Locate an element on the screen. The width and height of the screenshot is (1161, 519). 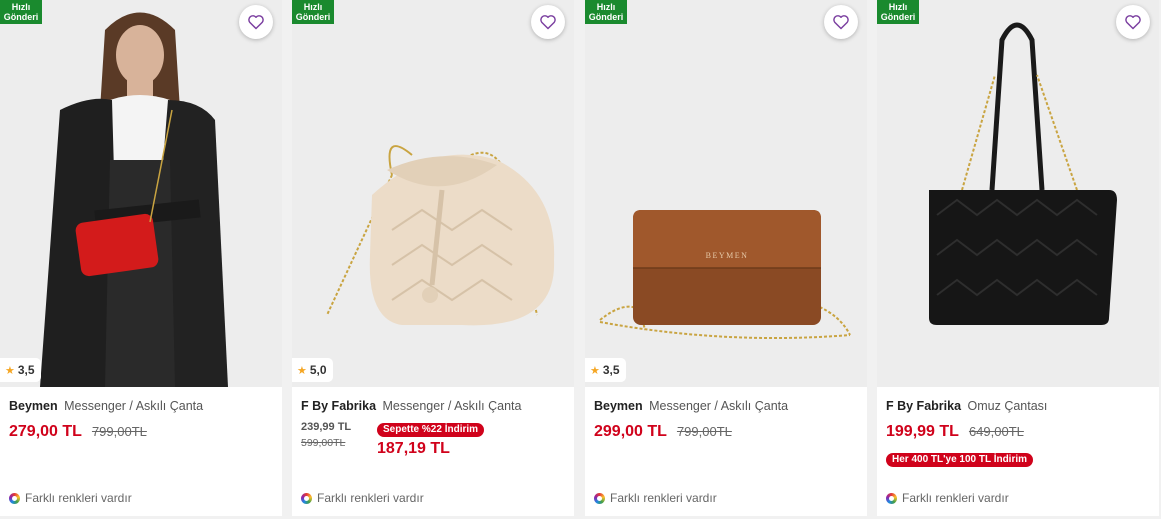
promo-badge: Her 400 TL'ye 100 TL İndirim is located at coordinates (960, 460).